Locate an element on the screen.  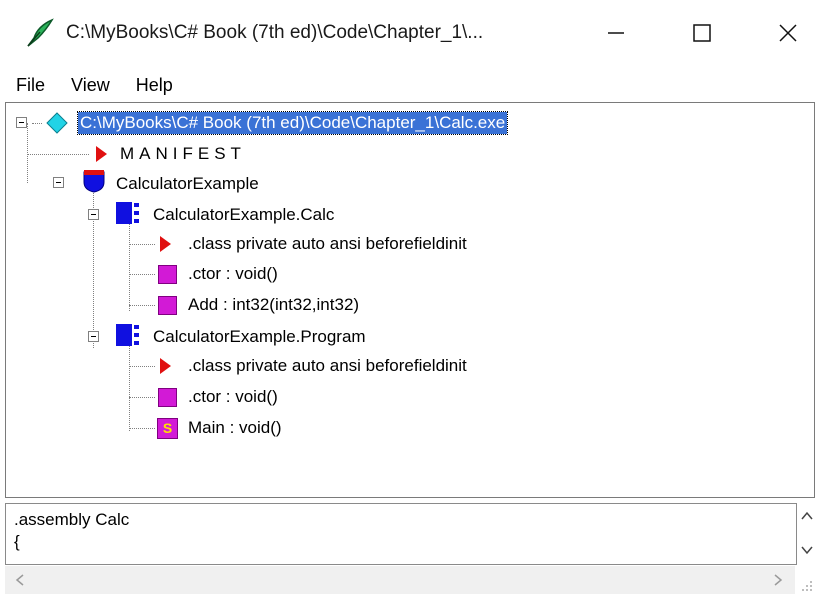
minimize-button is located at coordinates (616, 33).